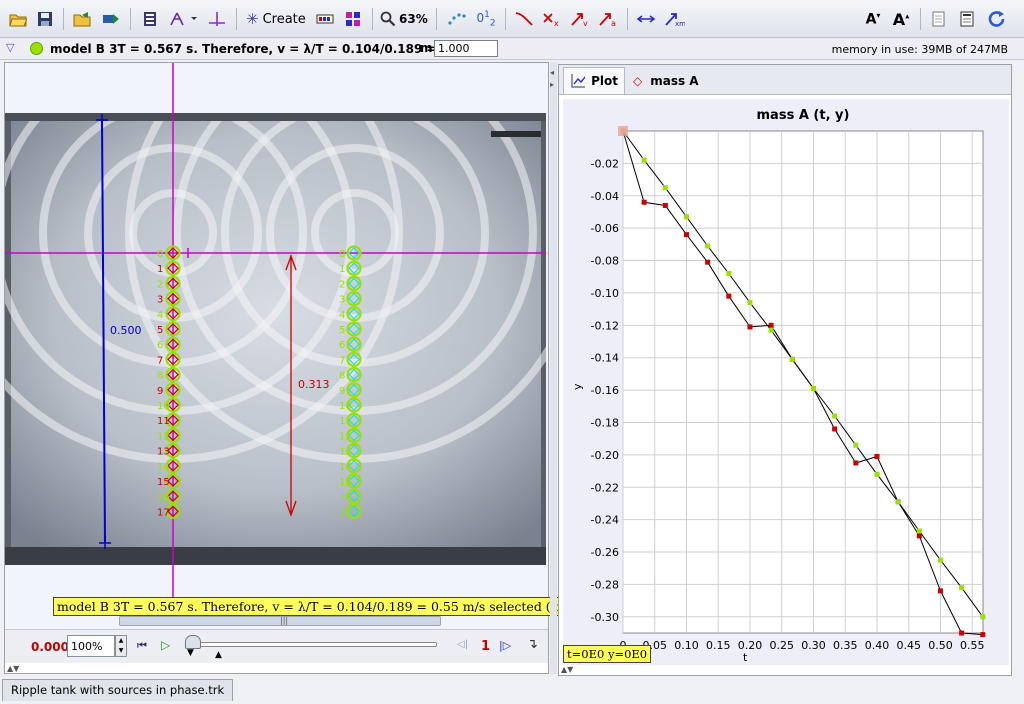 This screenshot has width=1024, height=704. I want to click on selected-point-marker, so click(623, 131).